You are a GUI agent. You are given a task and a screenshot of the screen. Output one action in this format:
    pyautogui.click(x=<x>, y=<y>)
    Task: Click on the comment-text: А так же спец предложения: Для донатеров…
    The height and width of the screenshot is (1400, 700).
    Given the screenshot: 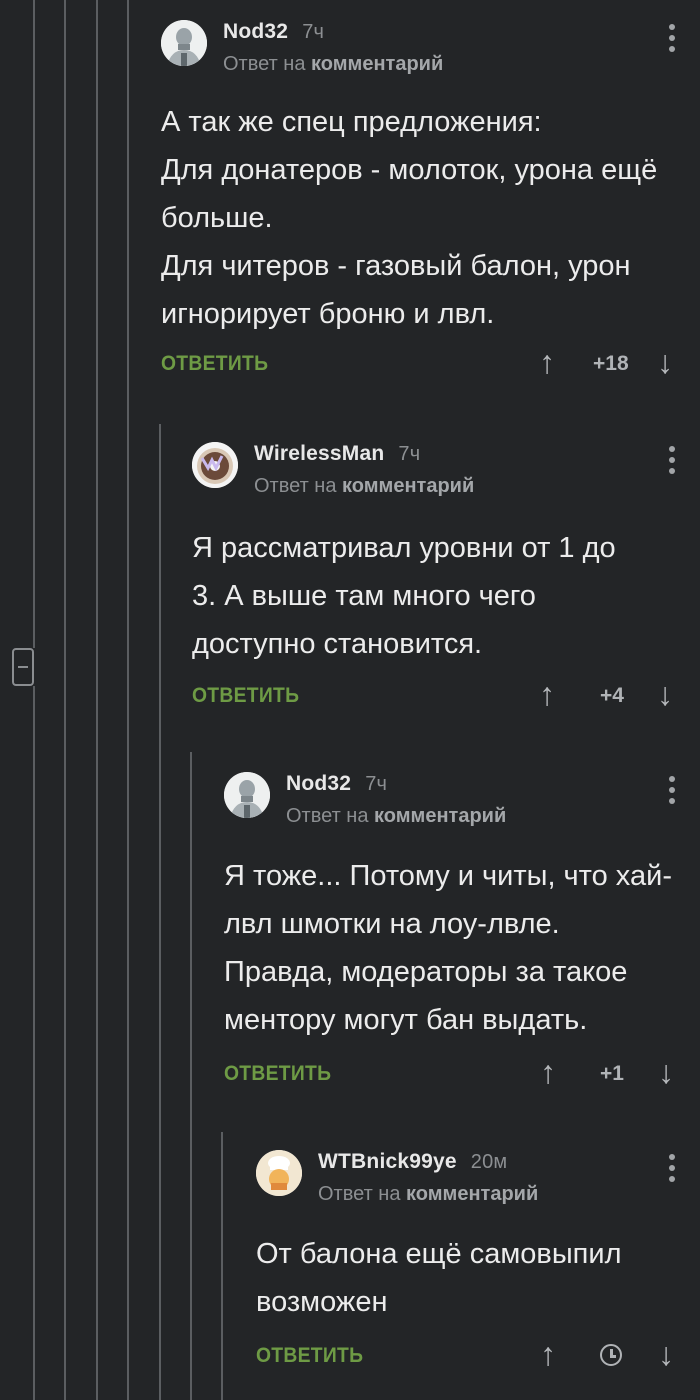 What is the action you would take?
    pyautogui.click(x=409, y=218)
    